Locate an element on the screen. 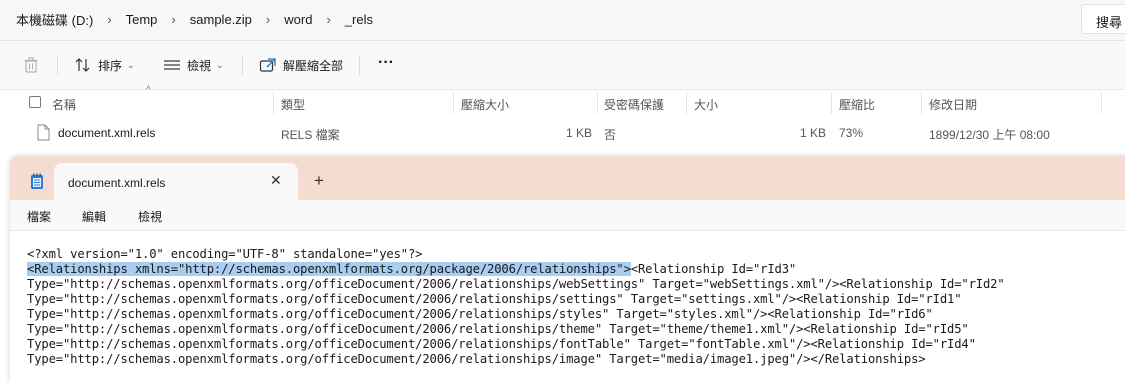 This screenshot has width=1125, height=383. column-type: 類型 is located at coordinates (293, 104).